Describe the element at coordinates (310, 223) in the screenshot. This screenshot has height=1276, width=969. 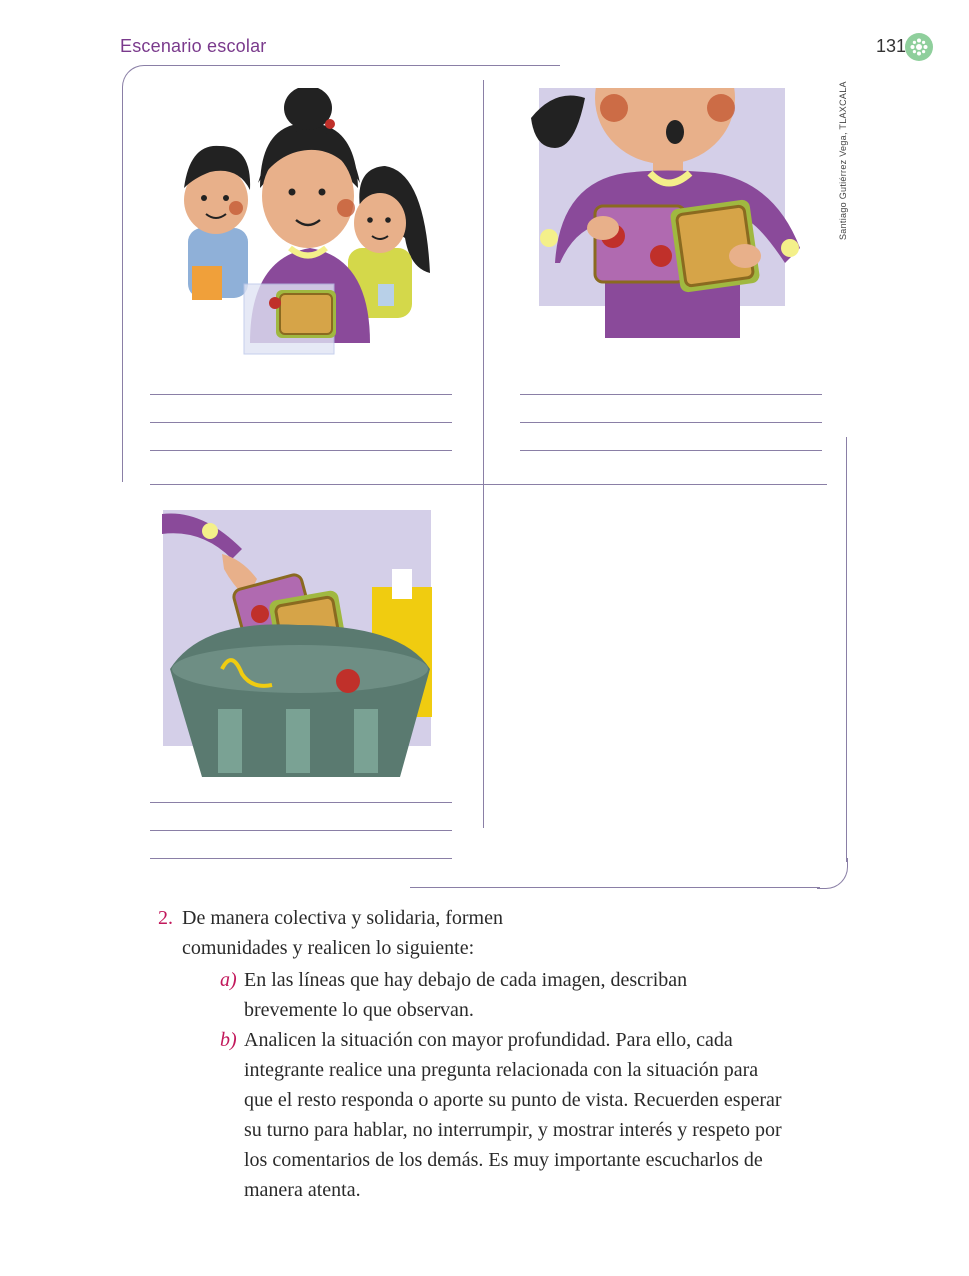
I see `illustration-children-with-sandwich` at that location.